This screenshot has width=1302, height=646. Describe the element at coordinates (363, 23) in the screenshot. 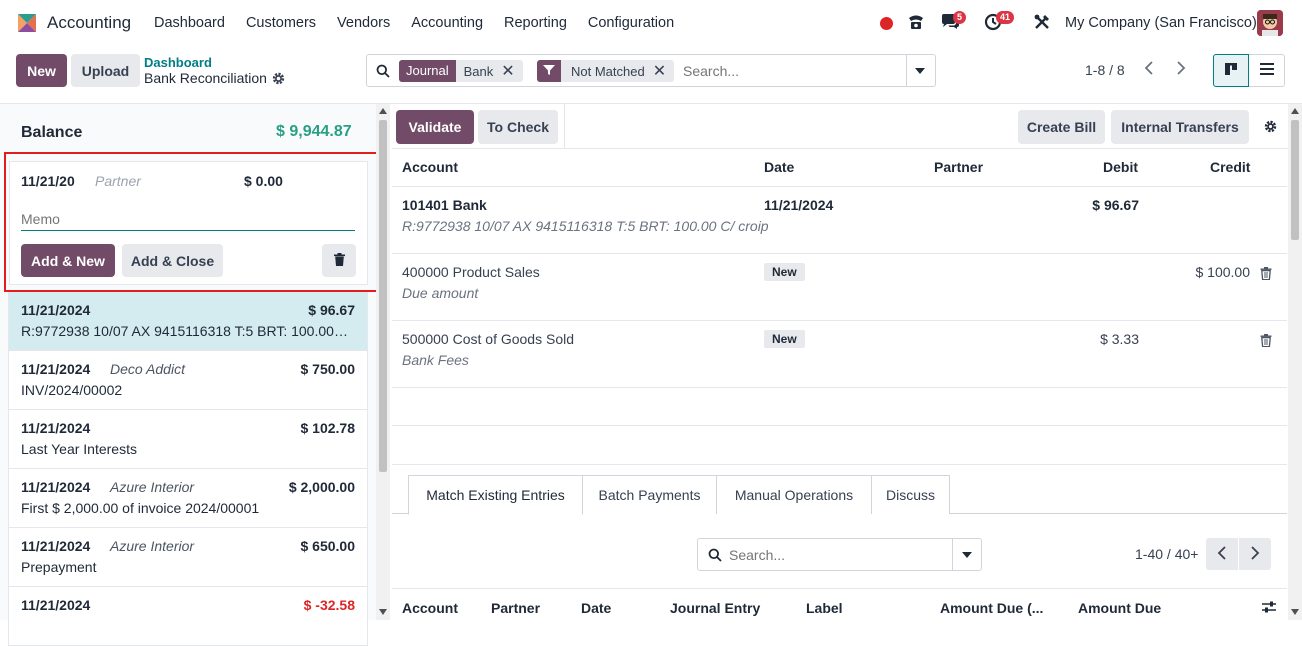

I see `menu-vendors: Vendors` at that location.